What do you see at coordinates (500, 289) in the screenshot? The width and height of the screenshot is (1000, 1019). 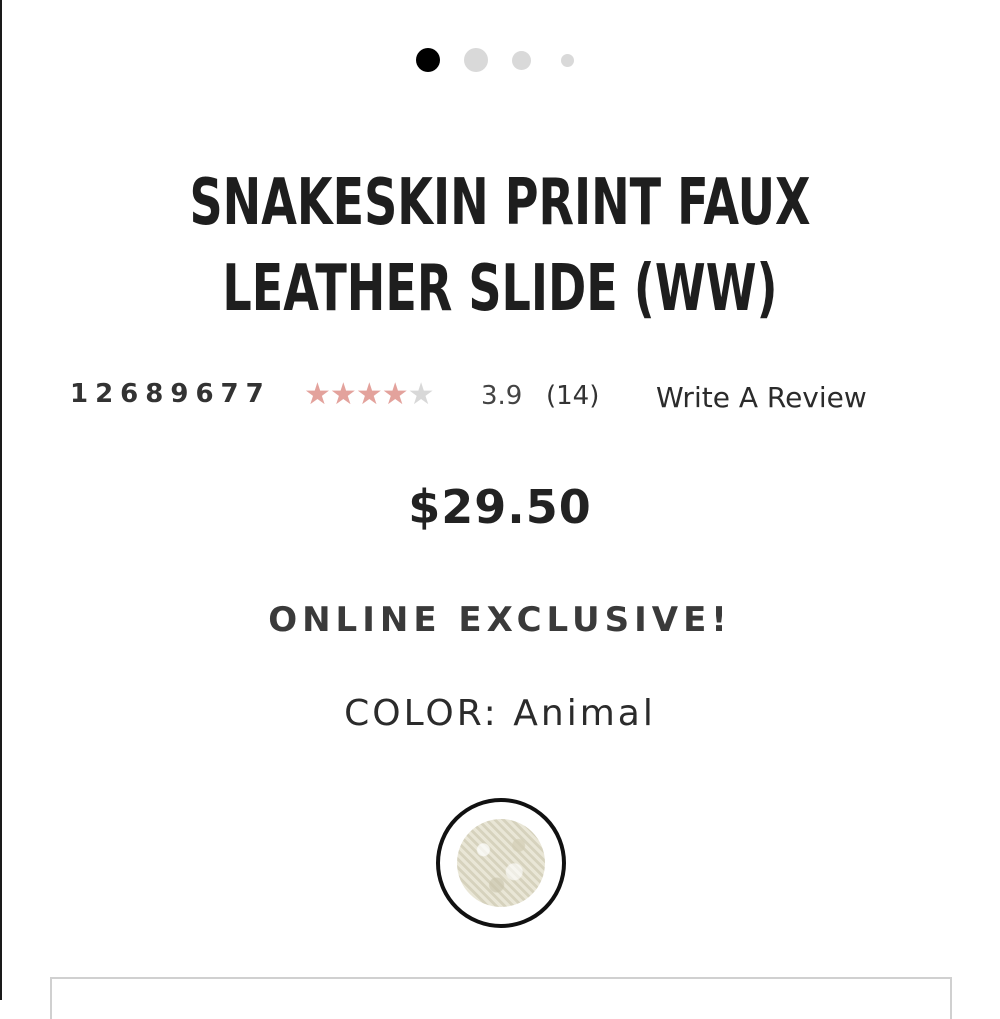 I see `product-title-line-2: LEATHER SLIDE (WW)` at bounding box center [500, 289].